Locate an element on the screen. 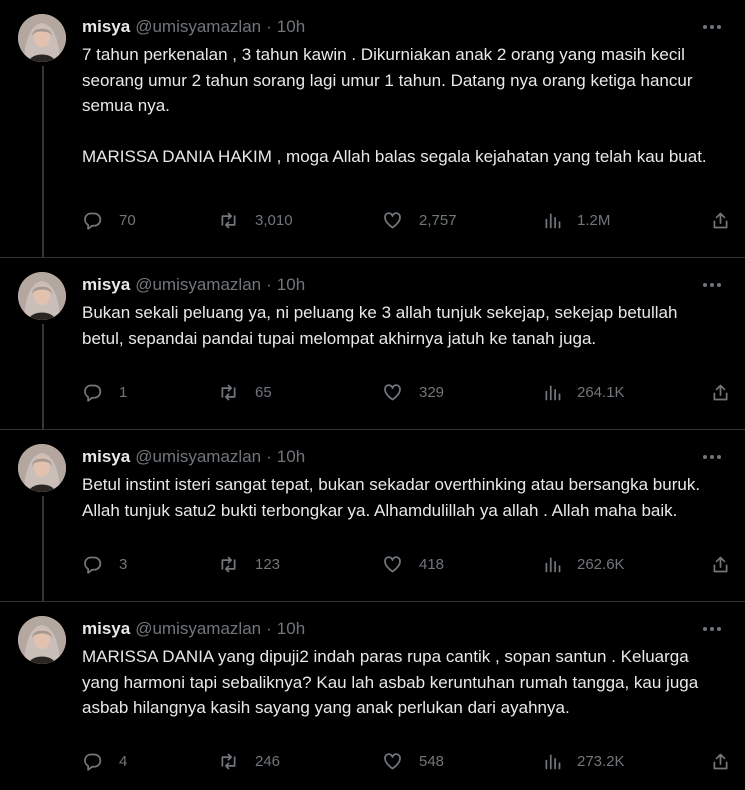  view-count: 262.6K is located at coordinates (601, 564).